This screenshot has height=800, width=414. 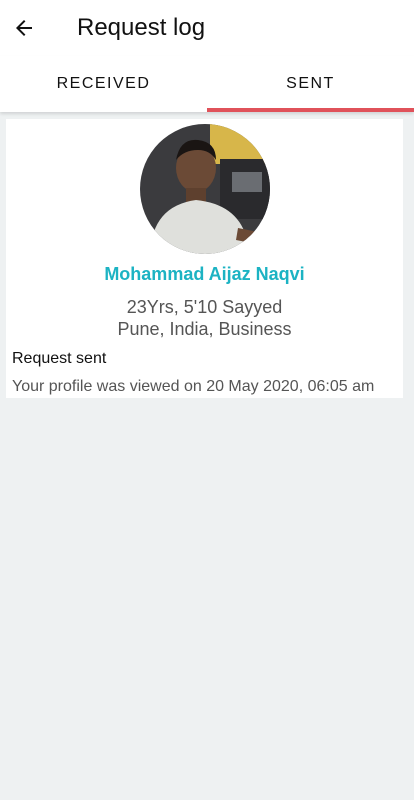 I want to click on profile-photo, so click(x=205, y=189).